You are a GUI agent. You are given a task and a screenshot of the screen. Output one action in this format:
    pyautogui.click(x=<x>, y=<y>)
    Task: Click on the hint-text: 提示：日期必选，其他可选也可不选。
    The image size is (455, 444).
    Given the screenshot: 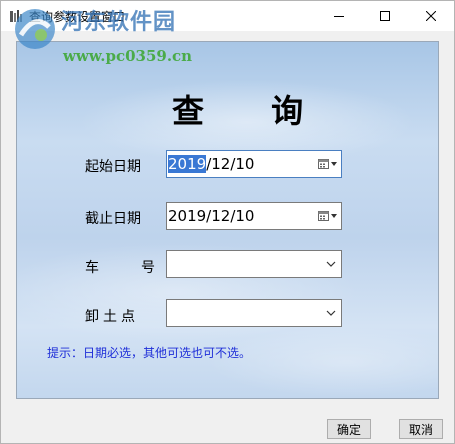 What is the action you would take?
    pyautogui.click(x=149, y=353)
    